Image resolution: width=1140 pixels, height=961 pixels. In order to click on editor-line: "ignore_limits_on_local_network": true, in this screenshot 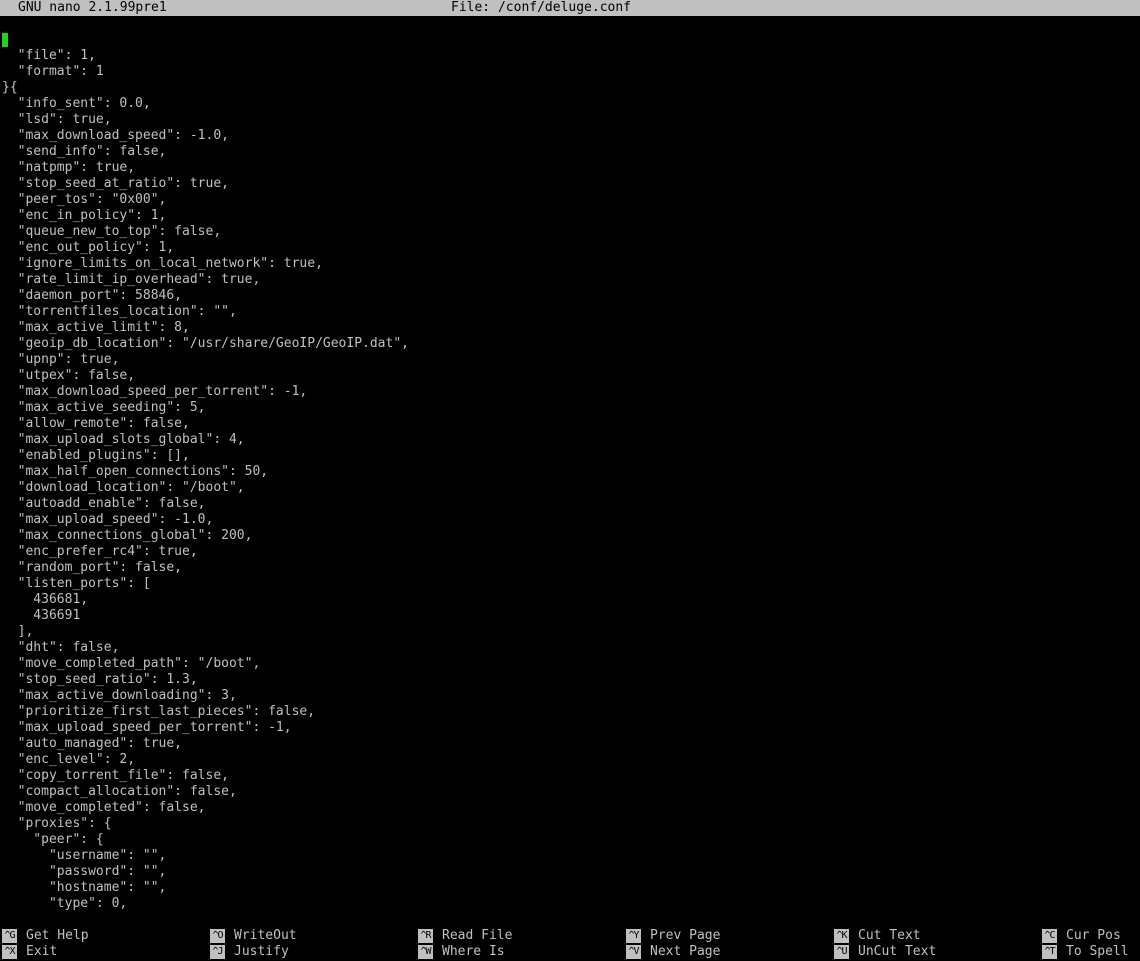, I will do `click(162, 263)`.